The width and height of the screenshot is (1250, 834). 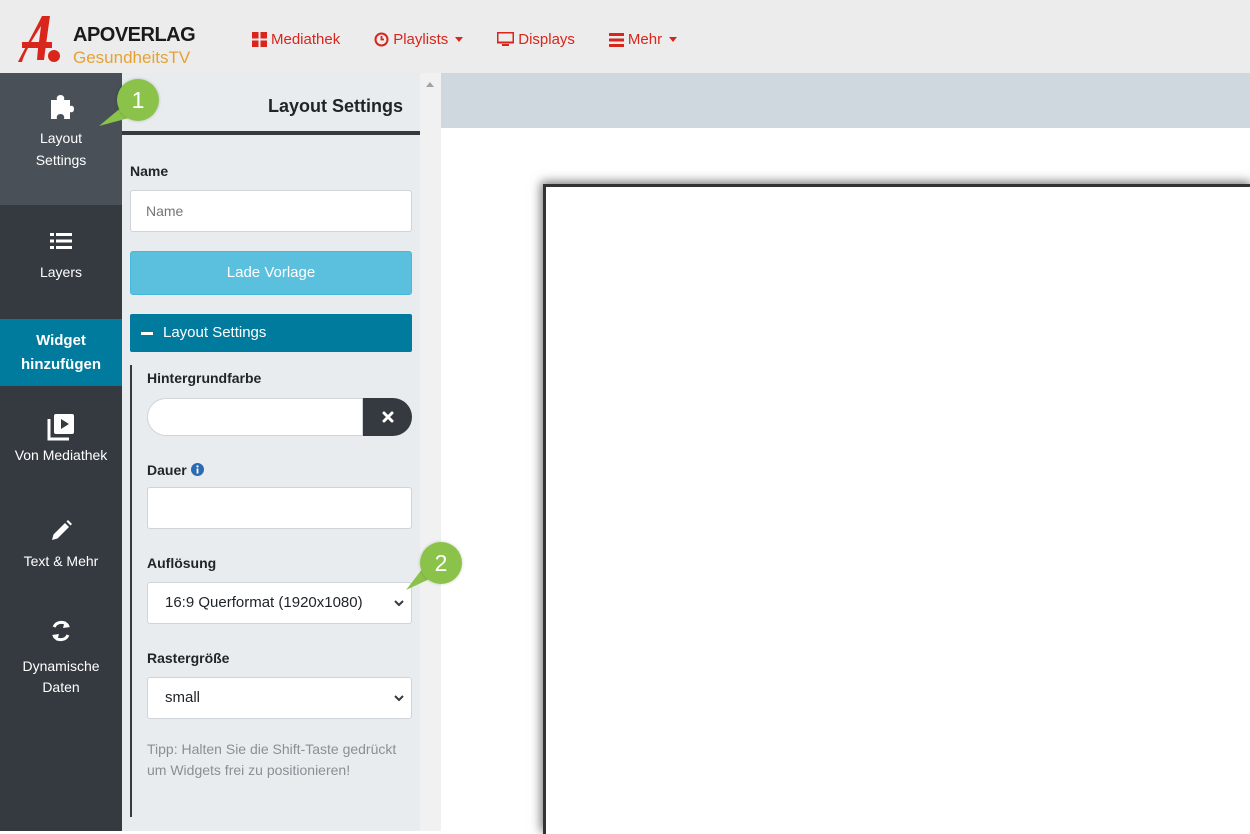 What do you see at coordinates (134, 35) in the screenshot?
I see `brand-name: APOVERLAG` at bounding box center [134, 35].